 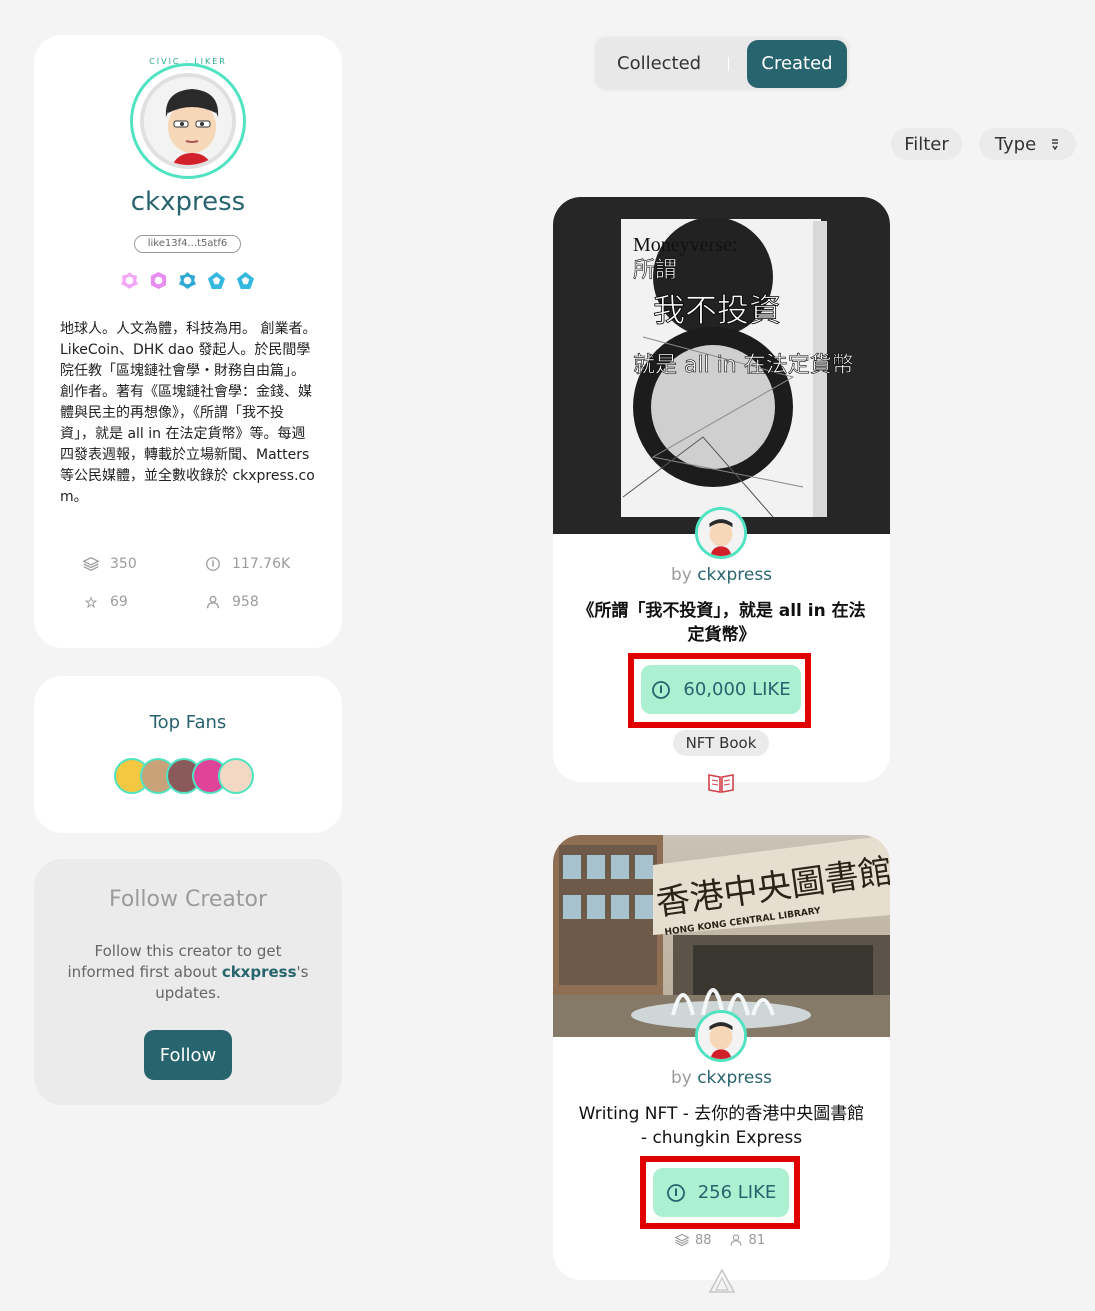 What do you see at coordinates (722, 63) in the screenshot?
I see `collection-tabs: Collected Created` at bounding box center [722, 63].